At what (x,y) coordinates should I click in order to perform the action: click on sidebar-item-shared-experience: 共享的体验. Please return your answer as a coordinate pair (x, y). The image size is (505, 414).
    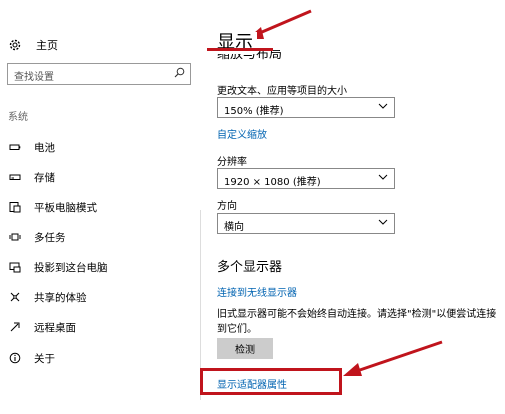
    Looking at the image, I should click on (47, 297).